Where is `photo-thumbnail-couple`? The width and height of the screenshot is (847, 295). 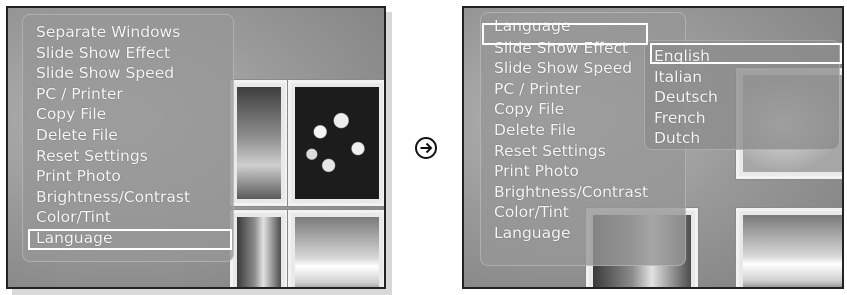 photo-thumbnail-couple is located at coordinates (259, 248).